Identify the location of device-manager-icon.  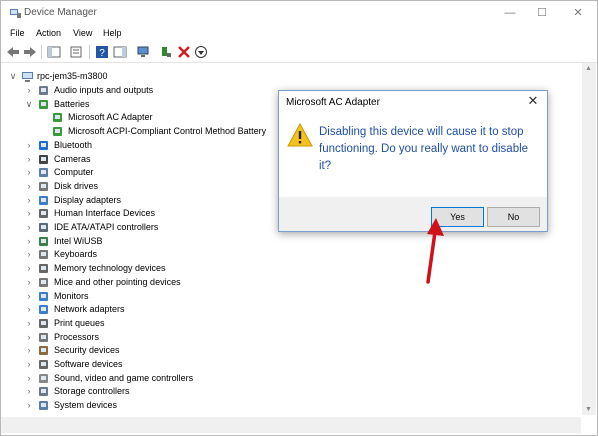
(15, 13).